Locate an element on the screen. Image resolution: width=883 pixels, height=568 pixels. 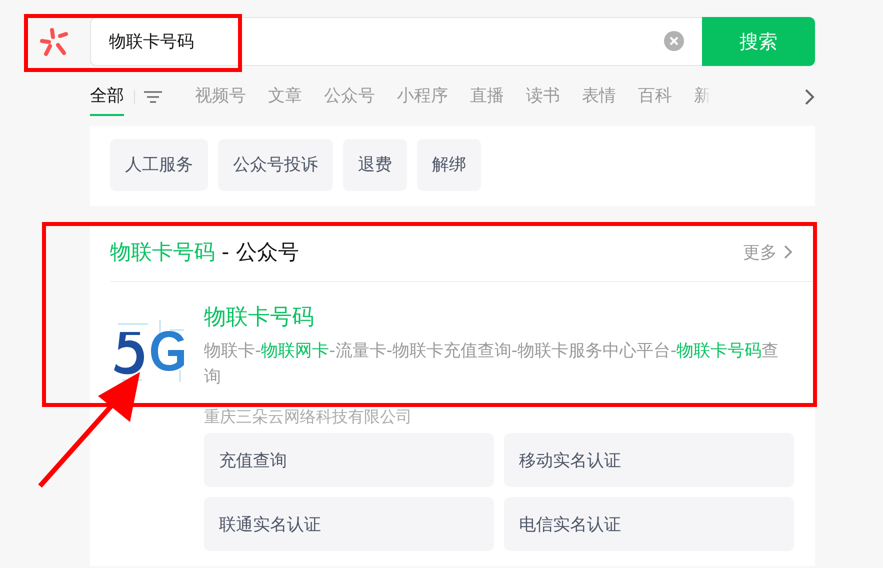
tab: 直播 is located at coordinates (487, 97).